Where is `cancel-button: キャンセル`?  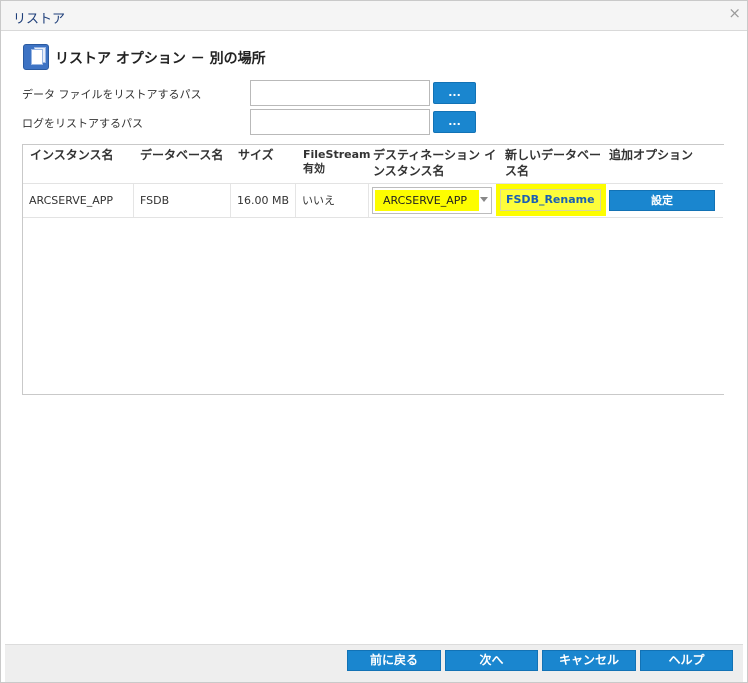
cancel-button: キャンセル is located at coordinates (589, 660).